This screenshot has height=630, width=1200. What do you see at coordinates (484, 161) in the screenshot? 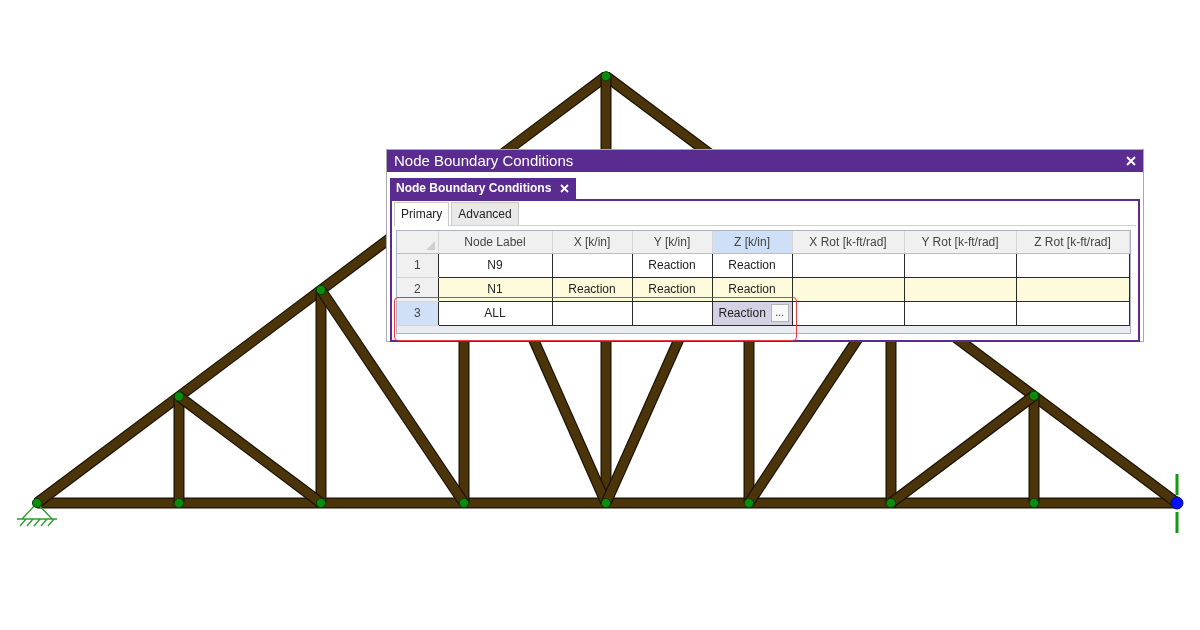
I see `window-title: Node Boundary Conditions` at bounding box center [484, 161].